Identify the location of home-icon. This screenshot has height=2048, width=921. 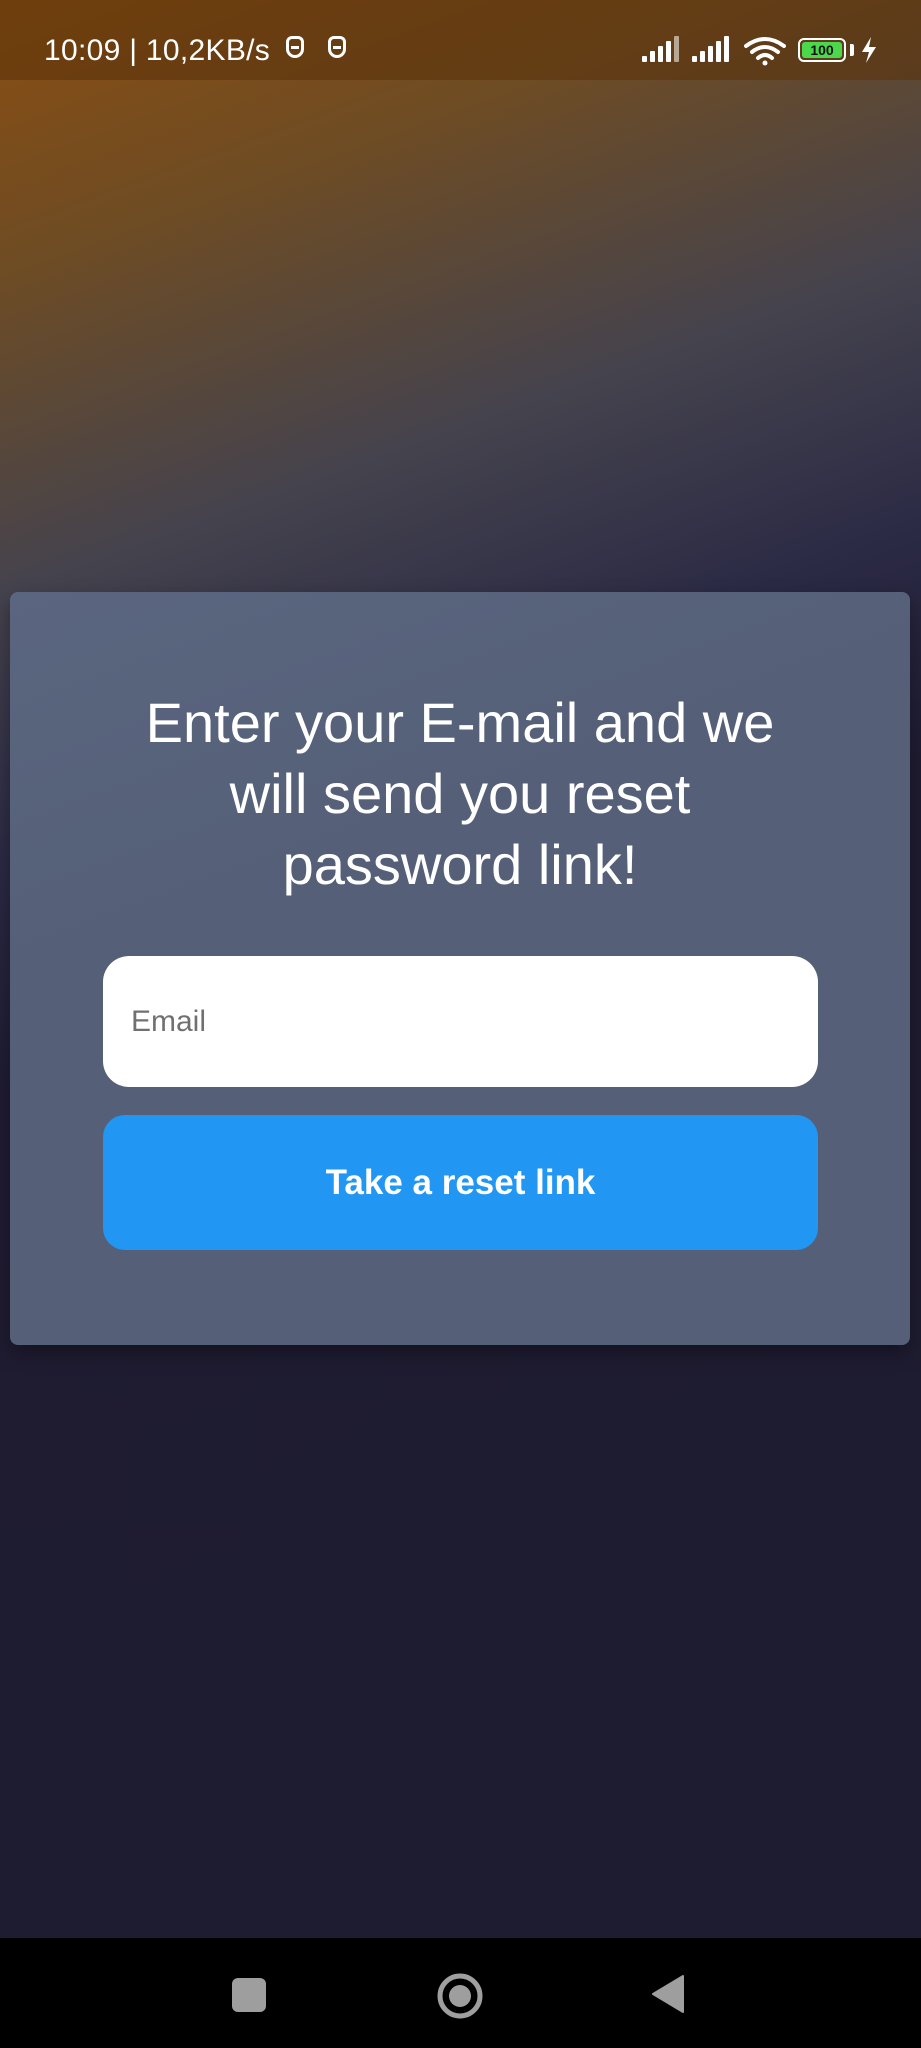
(460, 1996).